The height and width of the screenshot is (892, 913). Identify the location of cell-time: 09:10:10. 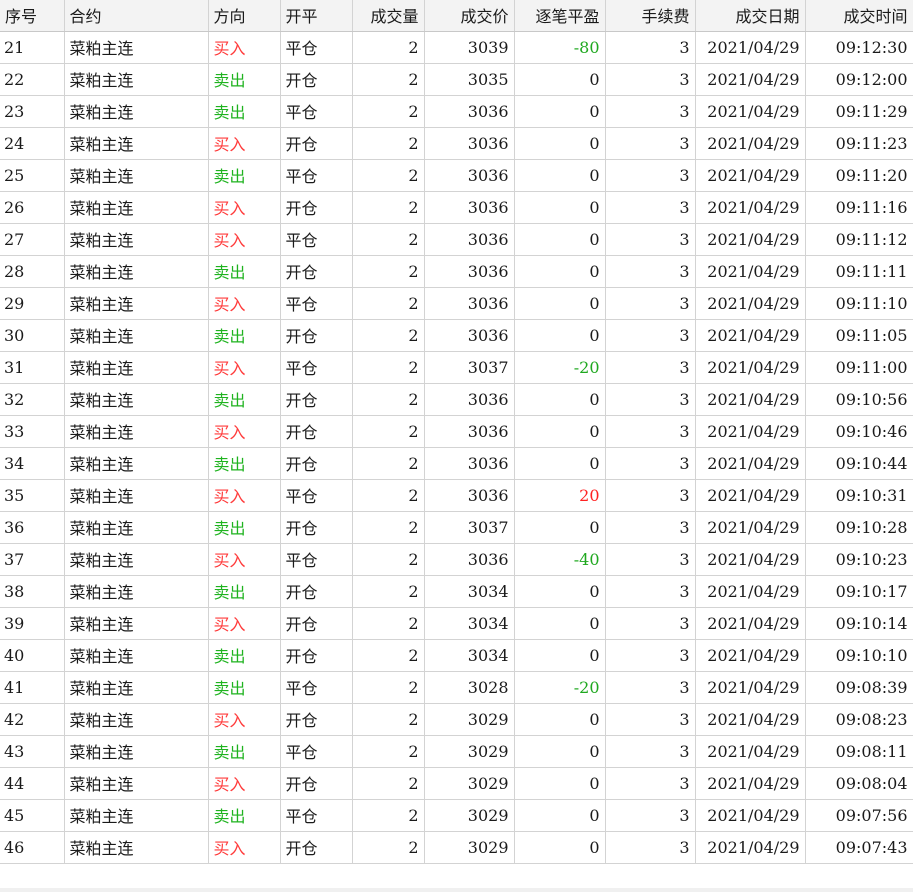
(859, 655).